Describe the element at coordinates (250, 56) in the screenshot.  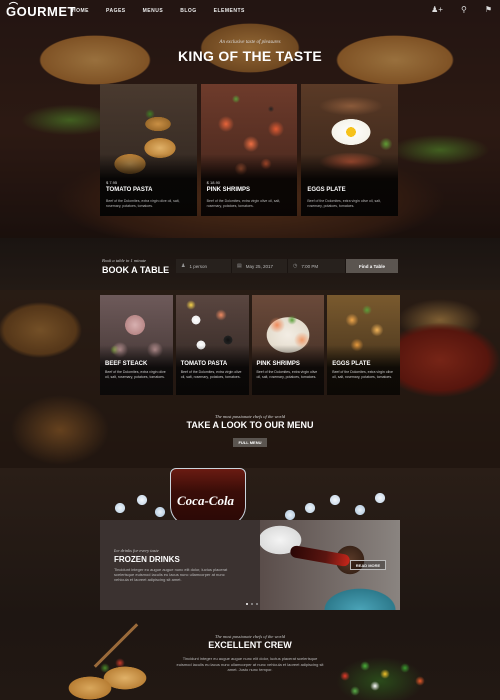
I see `hero-title: KING OF THE TASTE` at that location.